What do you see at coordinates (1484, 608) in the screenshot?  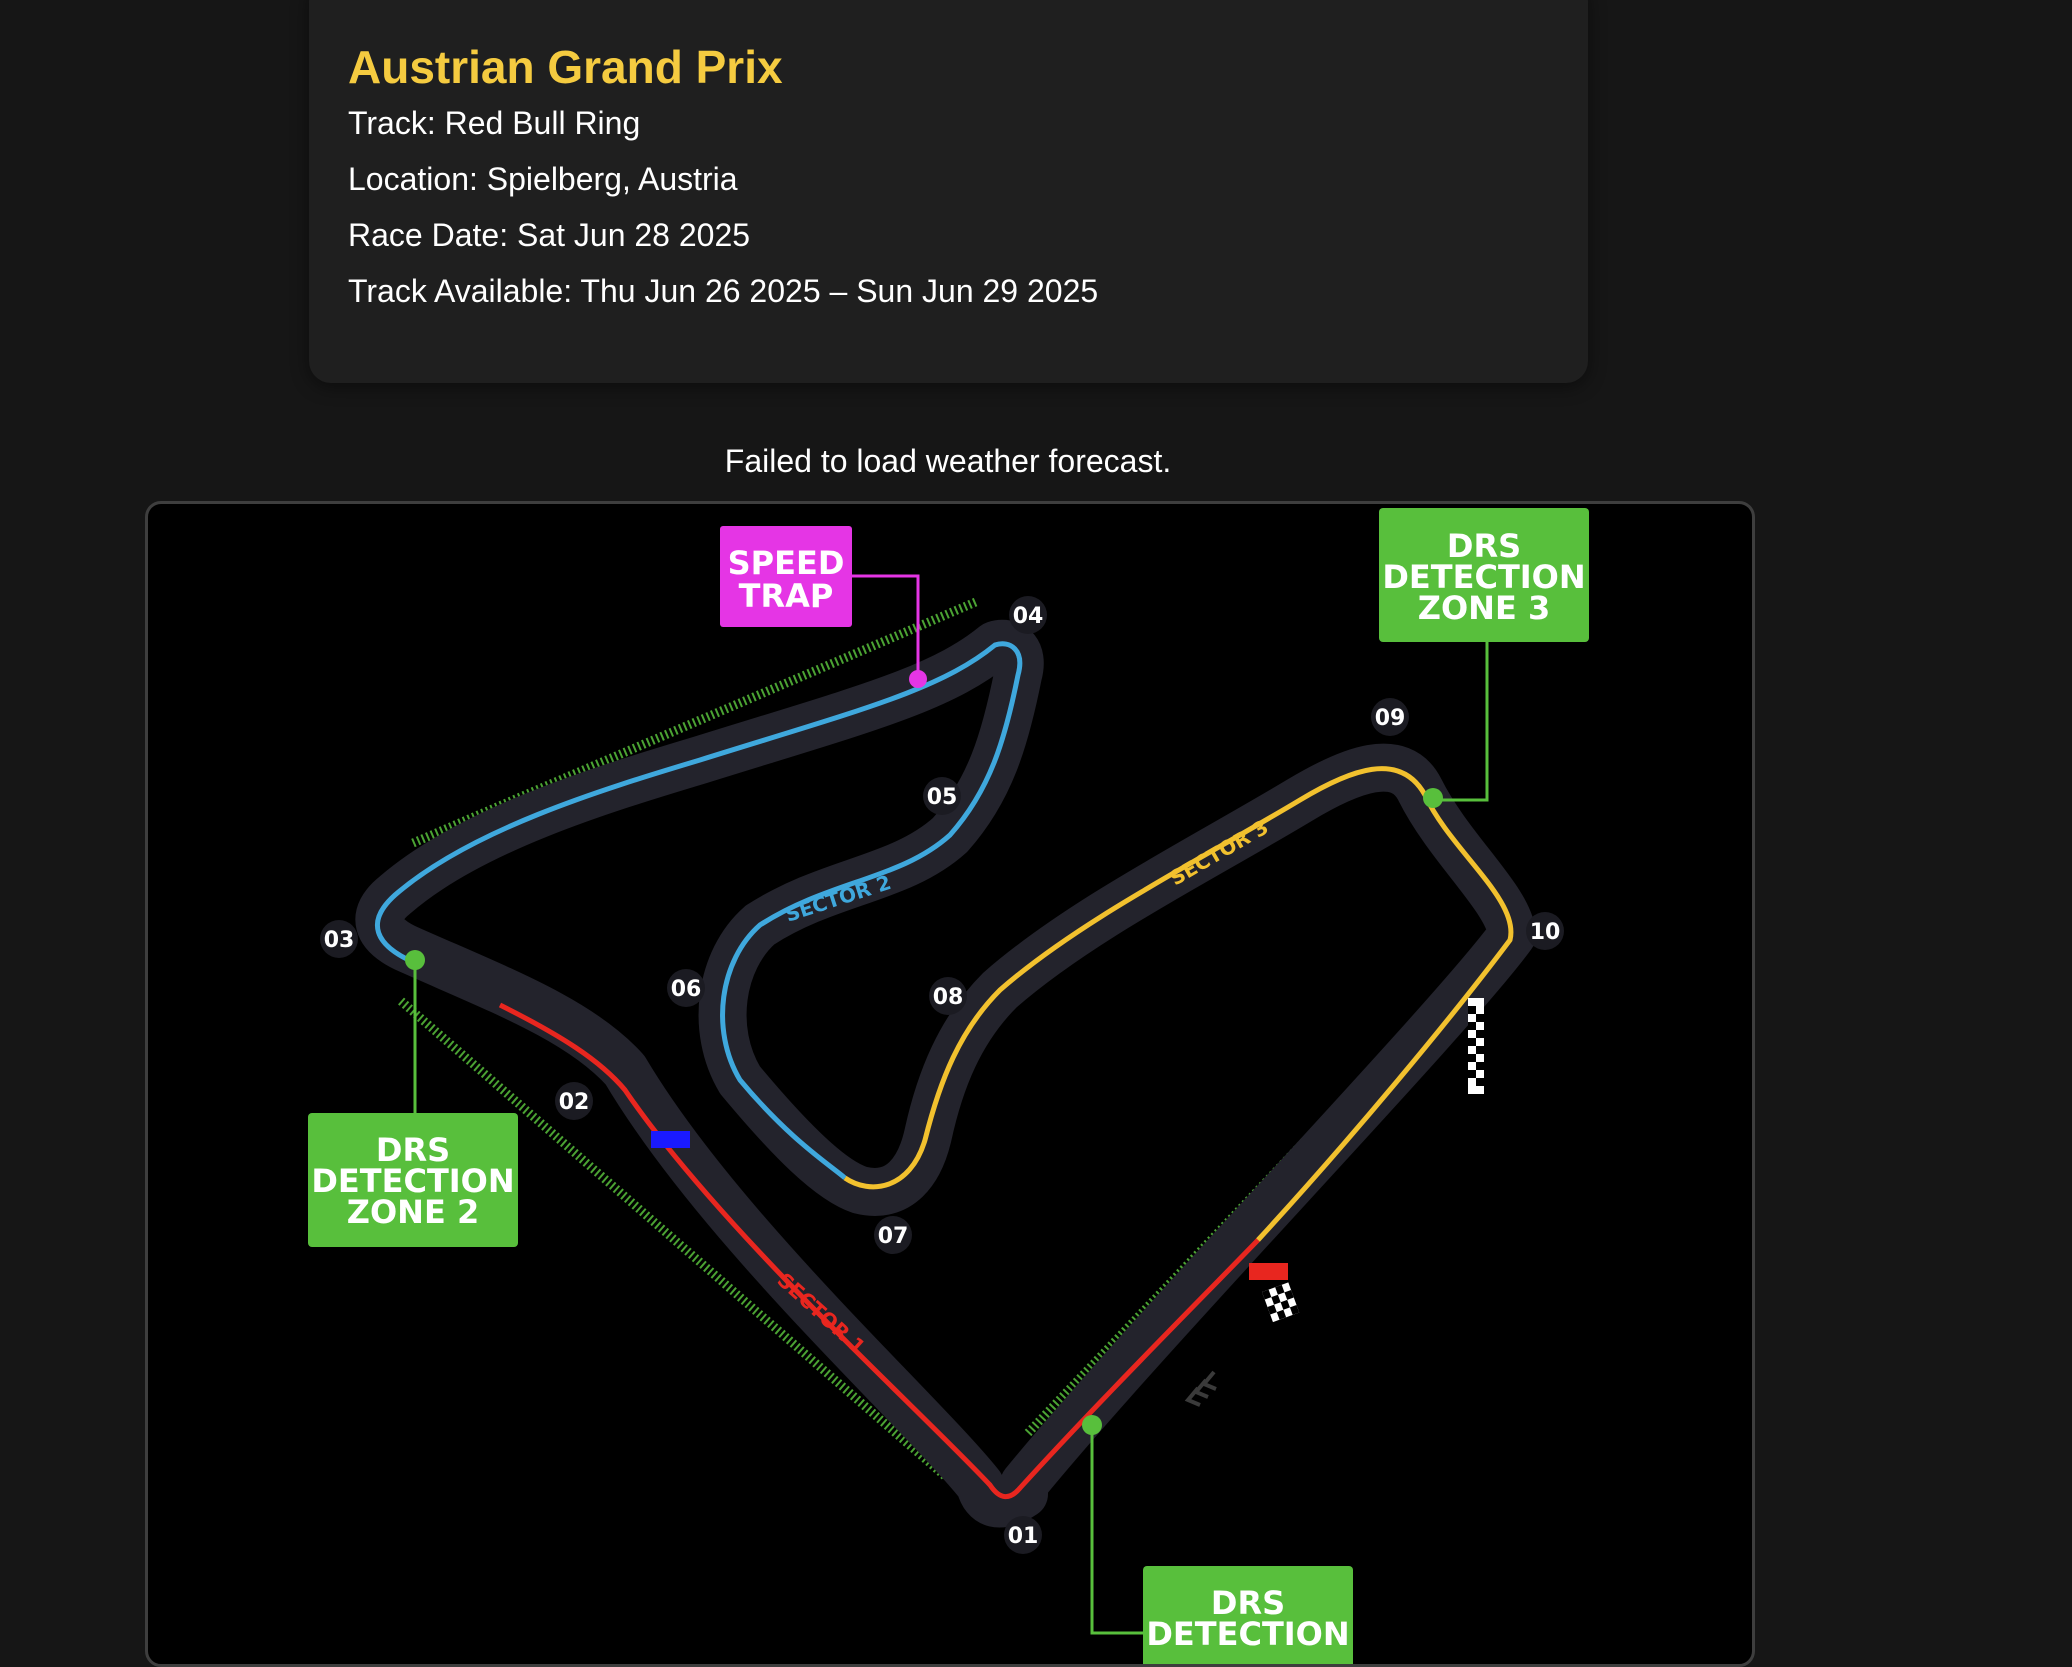 I see `svg-text: ZONE 3` at bounding box center [1484, 608].